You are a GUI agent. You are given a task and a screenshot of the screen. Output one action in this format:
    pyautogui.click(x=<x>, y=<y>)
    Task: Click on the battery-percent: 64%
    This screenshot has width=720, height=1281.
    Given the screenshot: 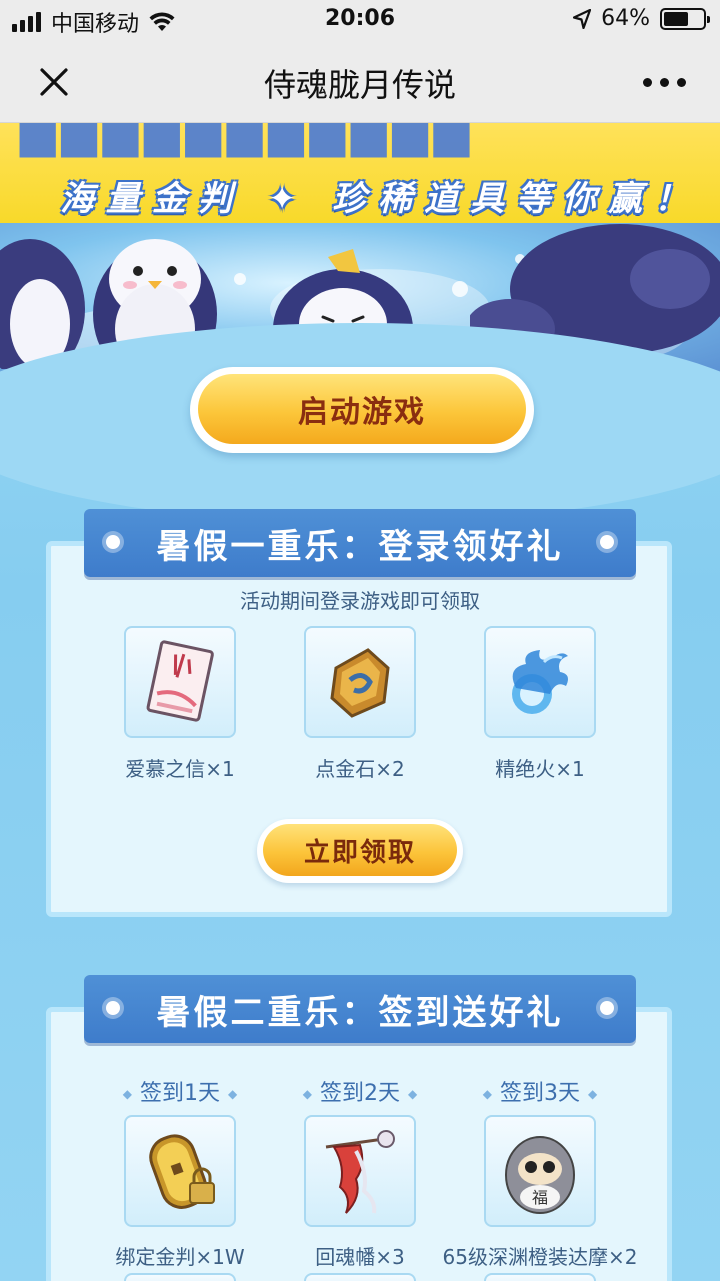 What is the action you would take?
    pyautogui.click(x=625, y=18)
    